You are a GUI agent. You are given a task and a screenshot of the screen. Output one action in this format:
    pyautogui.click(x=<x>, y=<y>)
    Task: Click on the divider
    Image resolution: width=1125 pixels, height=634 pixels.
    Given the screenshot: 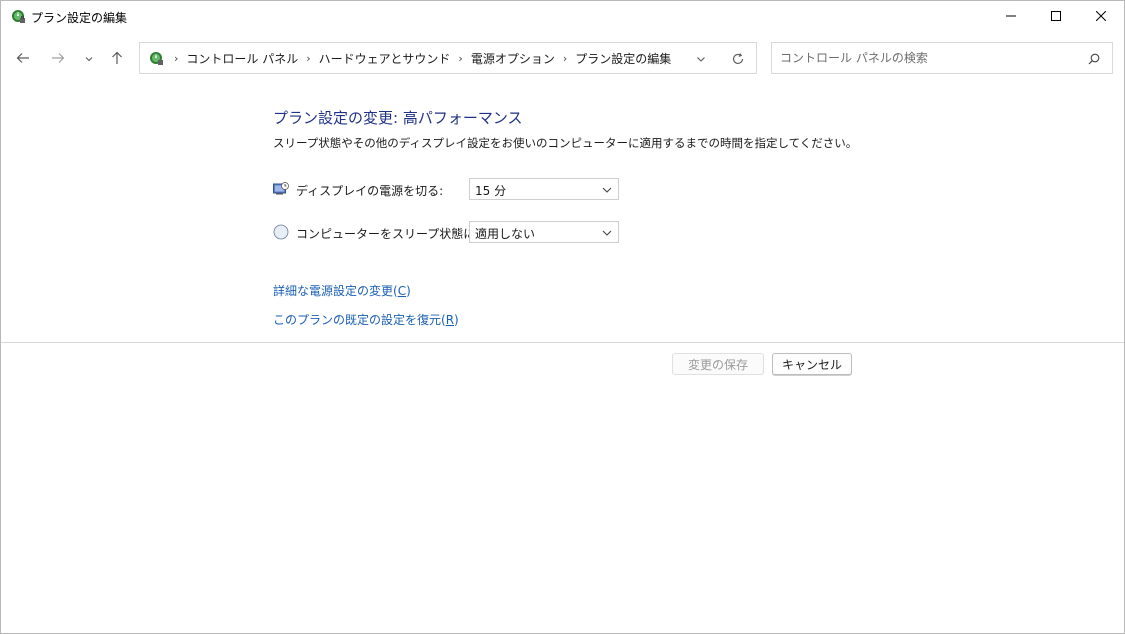 What is the action you would take?
    pyautogui.click(x=562, y=342)
    